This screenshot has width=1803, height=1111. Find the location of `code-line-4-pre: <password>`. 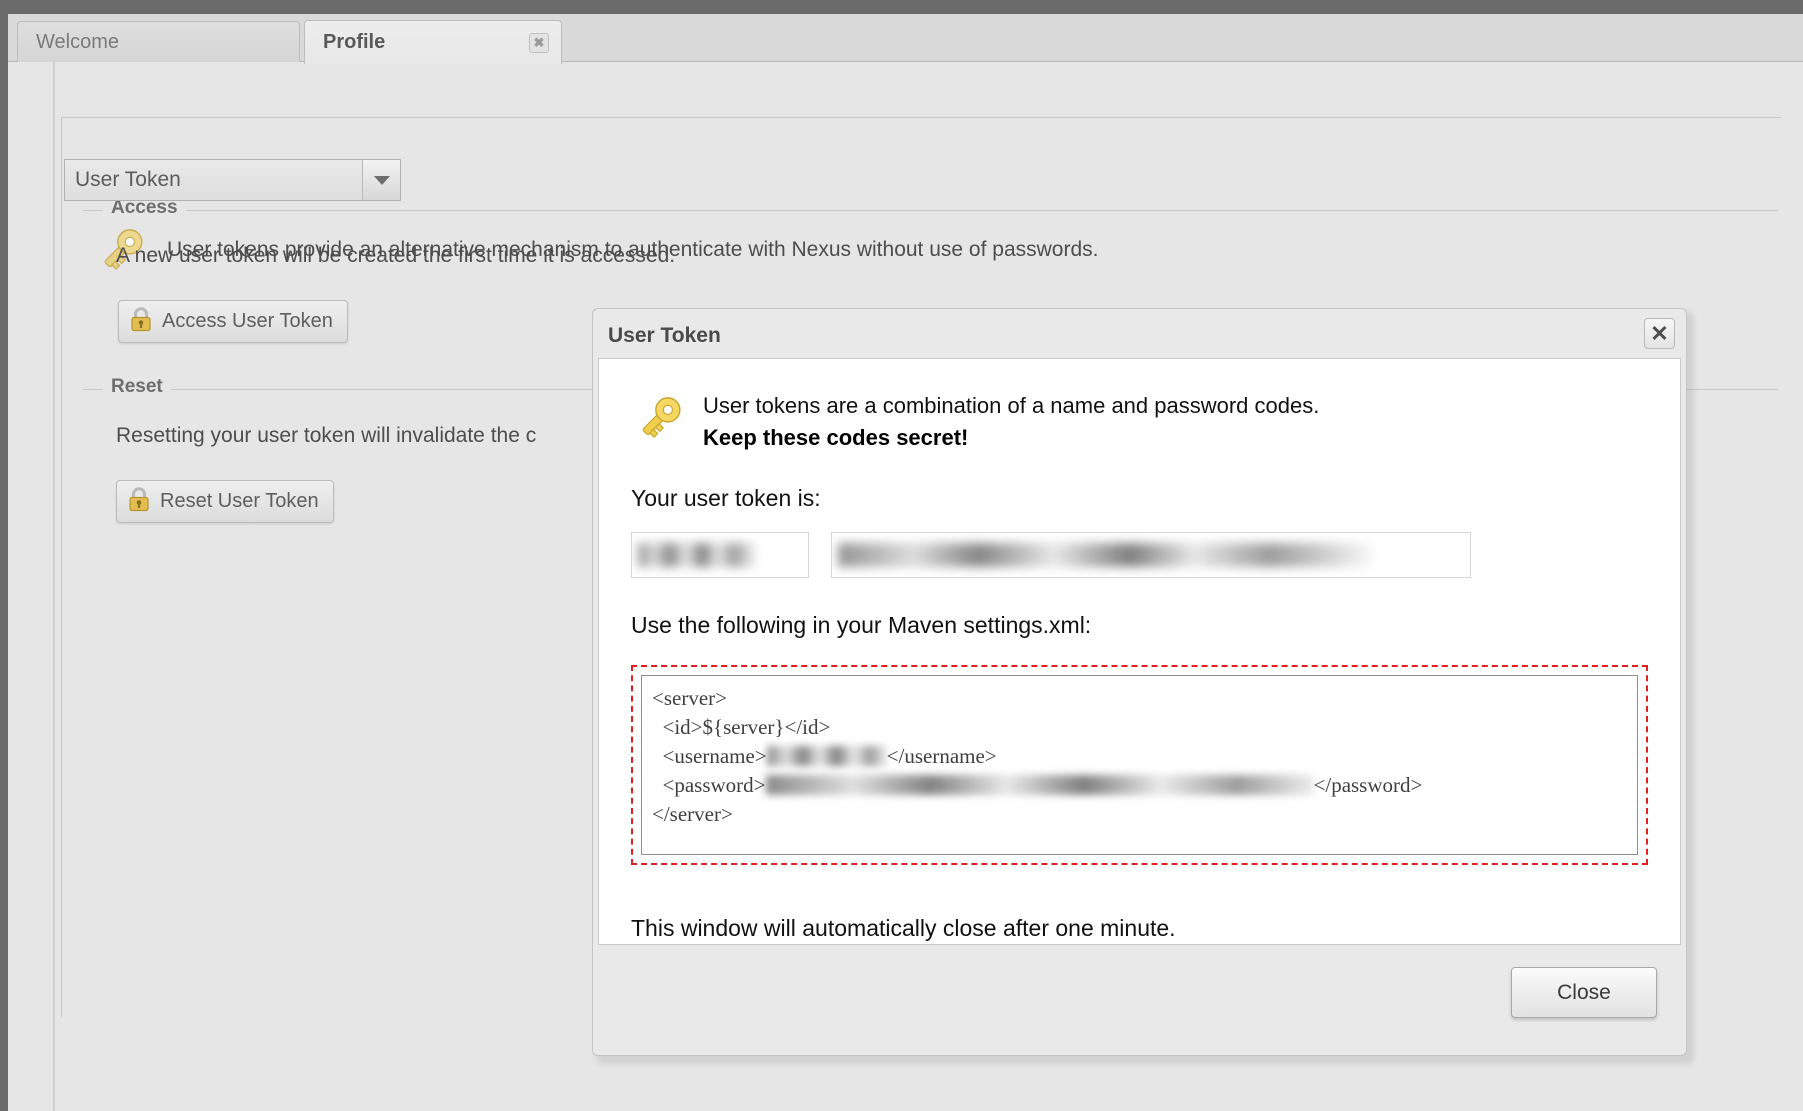

code-line-4-pre: <password> is located at coordinates (709, 784).